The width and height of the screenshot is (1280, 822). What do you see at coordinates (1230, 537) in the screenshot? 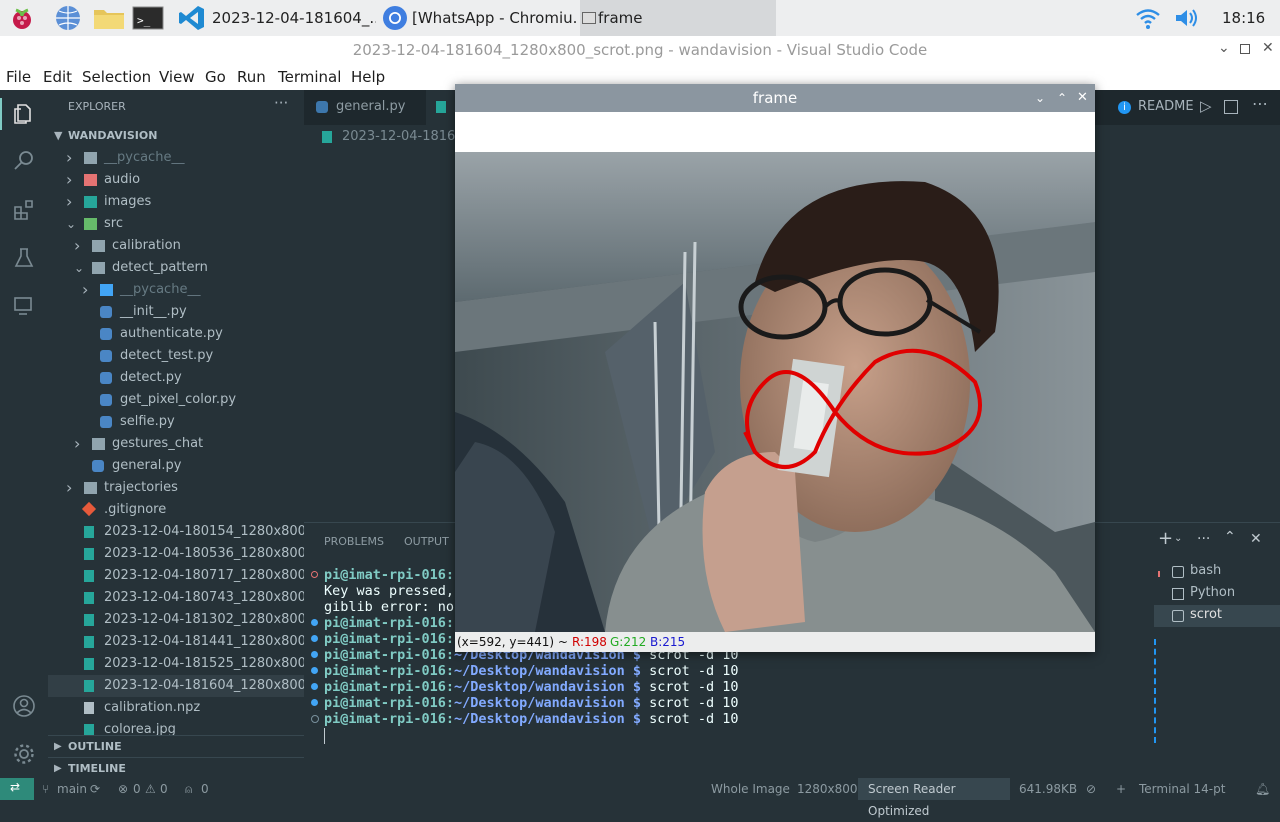
I see `maximize-panel-icon: ⌃` at bounding box center [1230, 537].